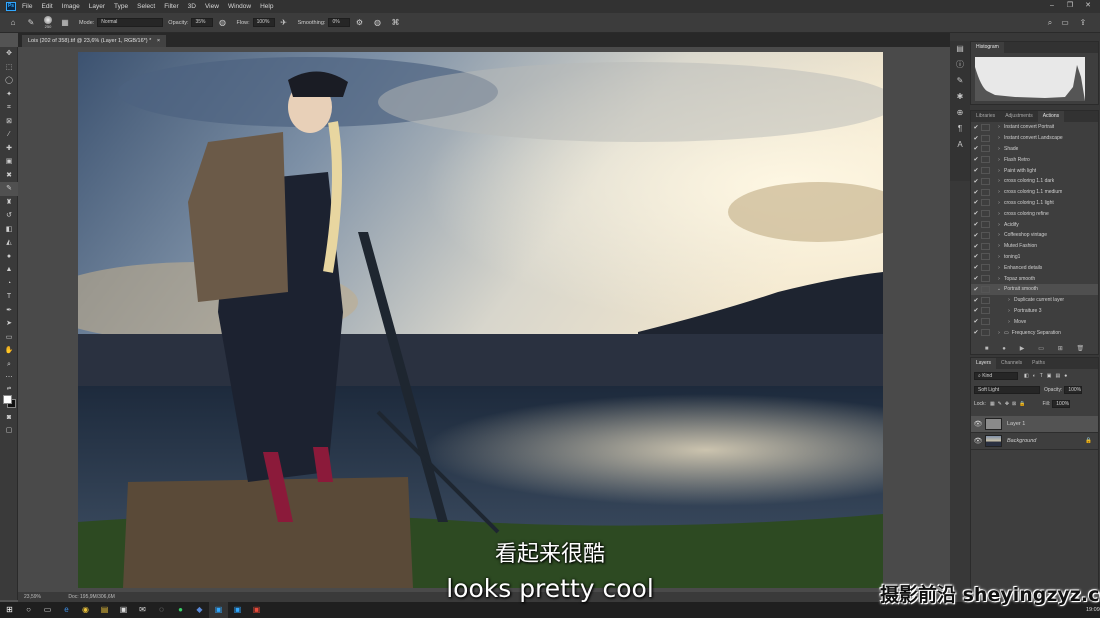 This screenshot has width=1100, height=618. Describe the element at coordinates (1047, 376) in the screenshot. I see `filter-icons: ◧◐T▣▤●` at that location.